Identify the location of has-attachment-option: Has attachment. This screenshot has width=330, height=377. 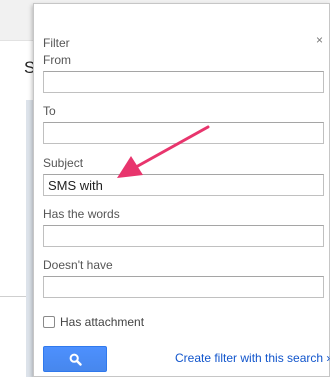
(93, 322).